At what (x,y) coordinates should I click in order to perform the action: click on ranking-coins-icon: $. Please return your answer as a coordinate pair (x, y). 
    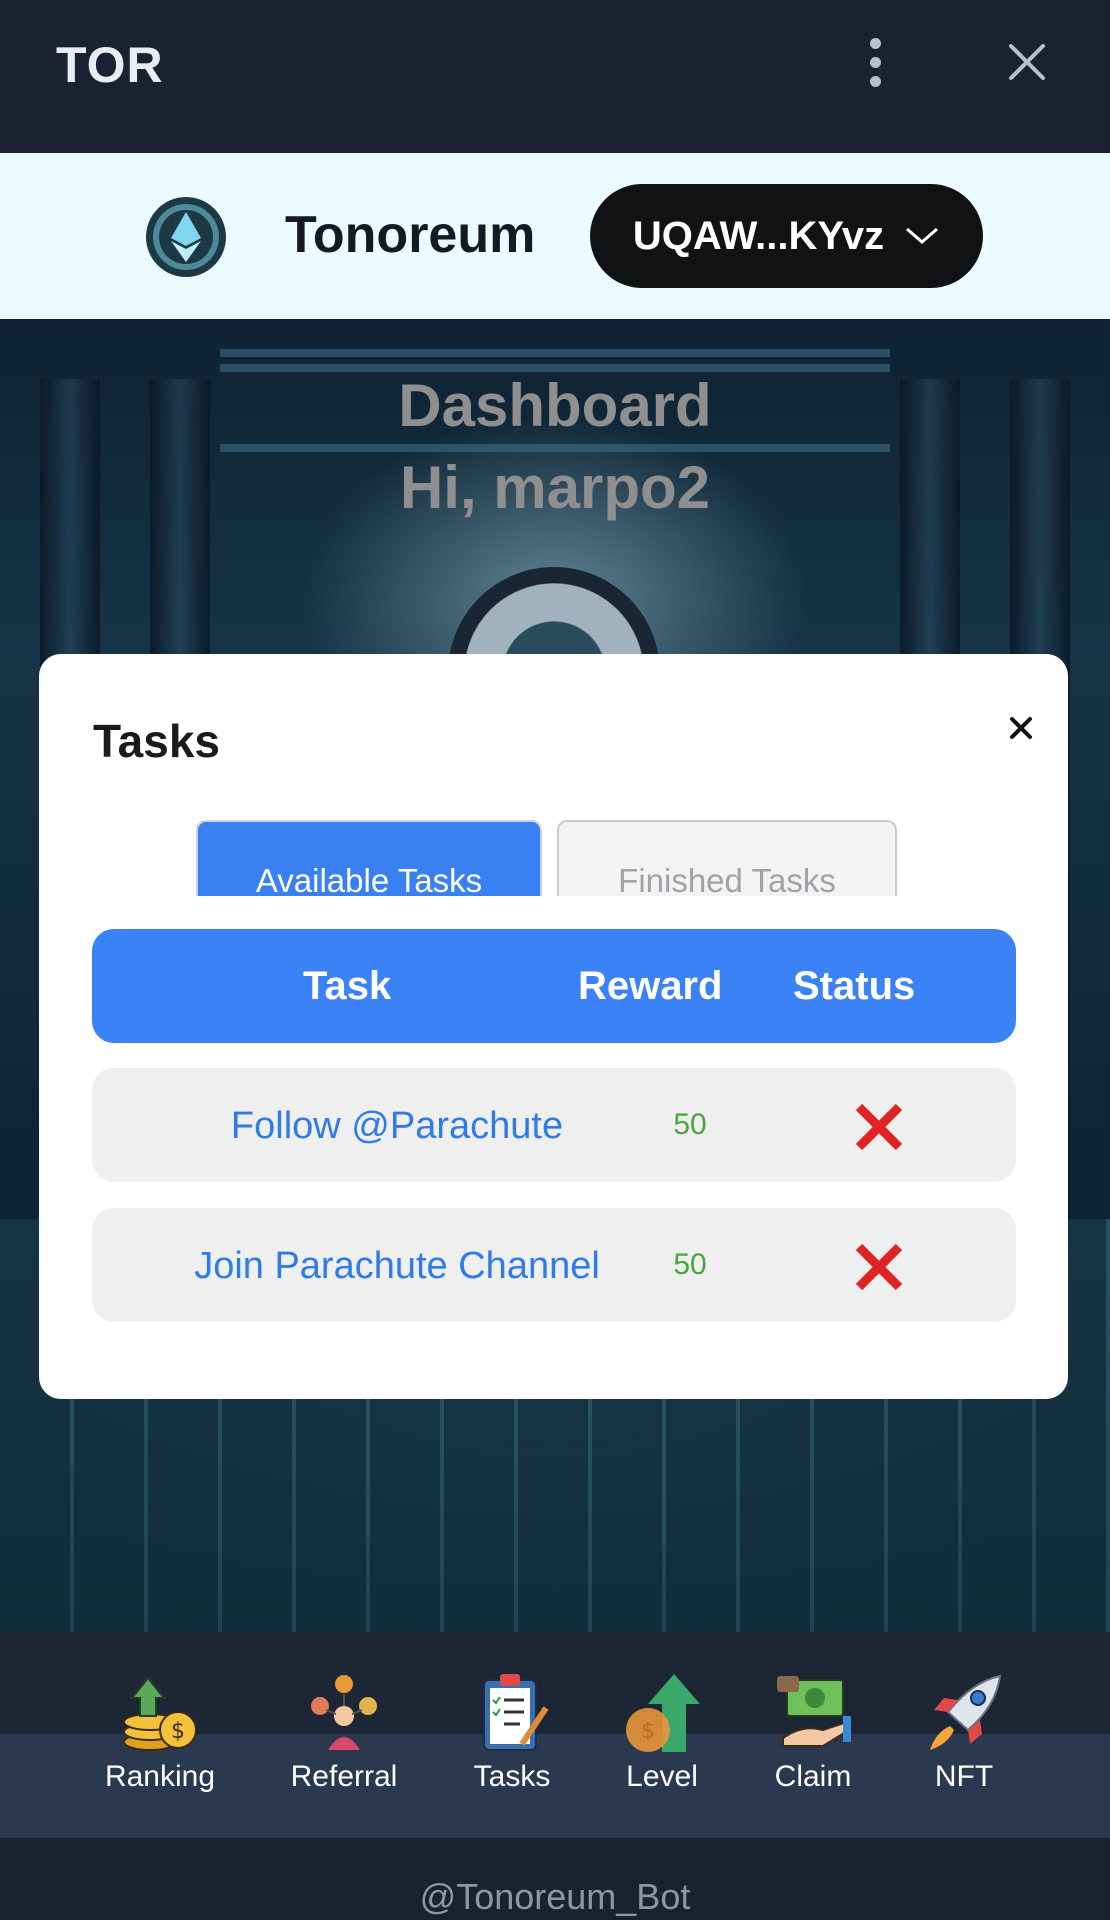
    Looking at the image, I should click on (160, 1713).